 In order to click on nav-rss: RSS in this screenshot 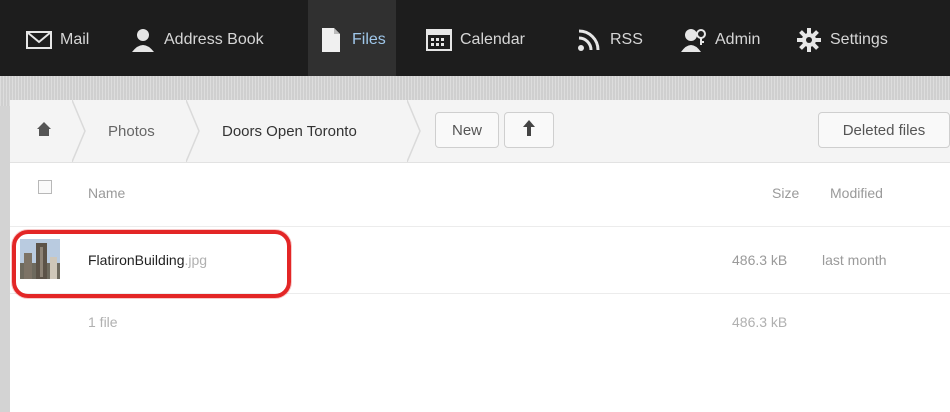, I will do `click(609, 40)`.